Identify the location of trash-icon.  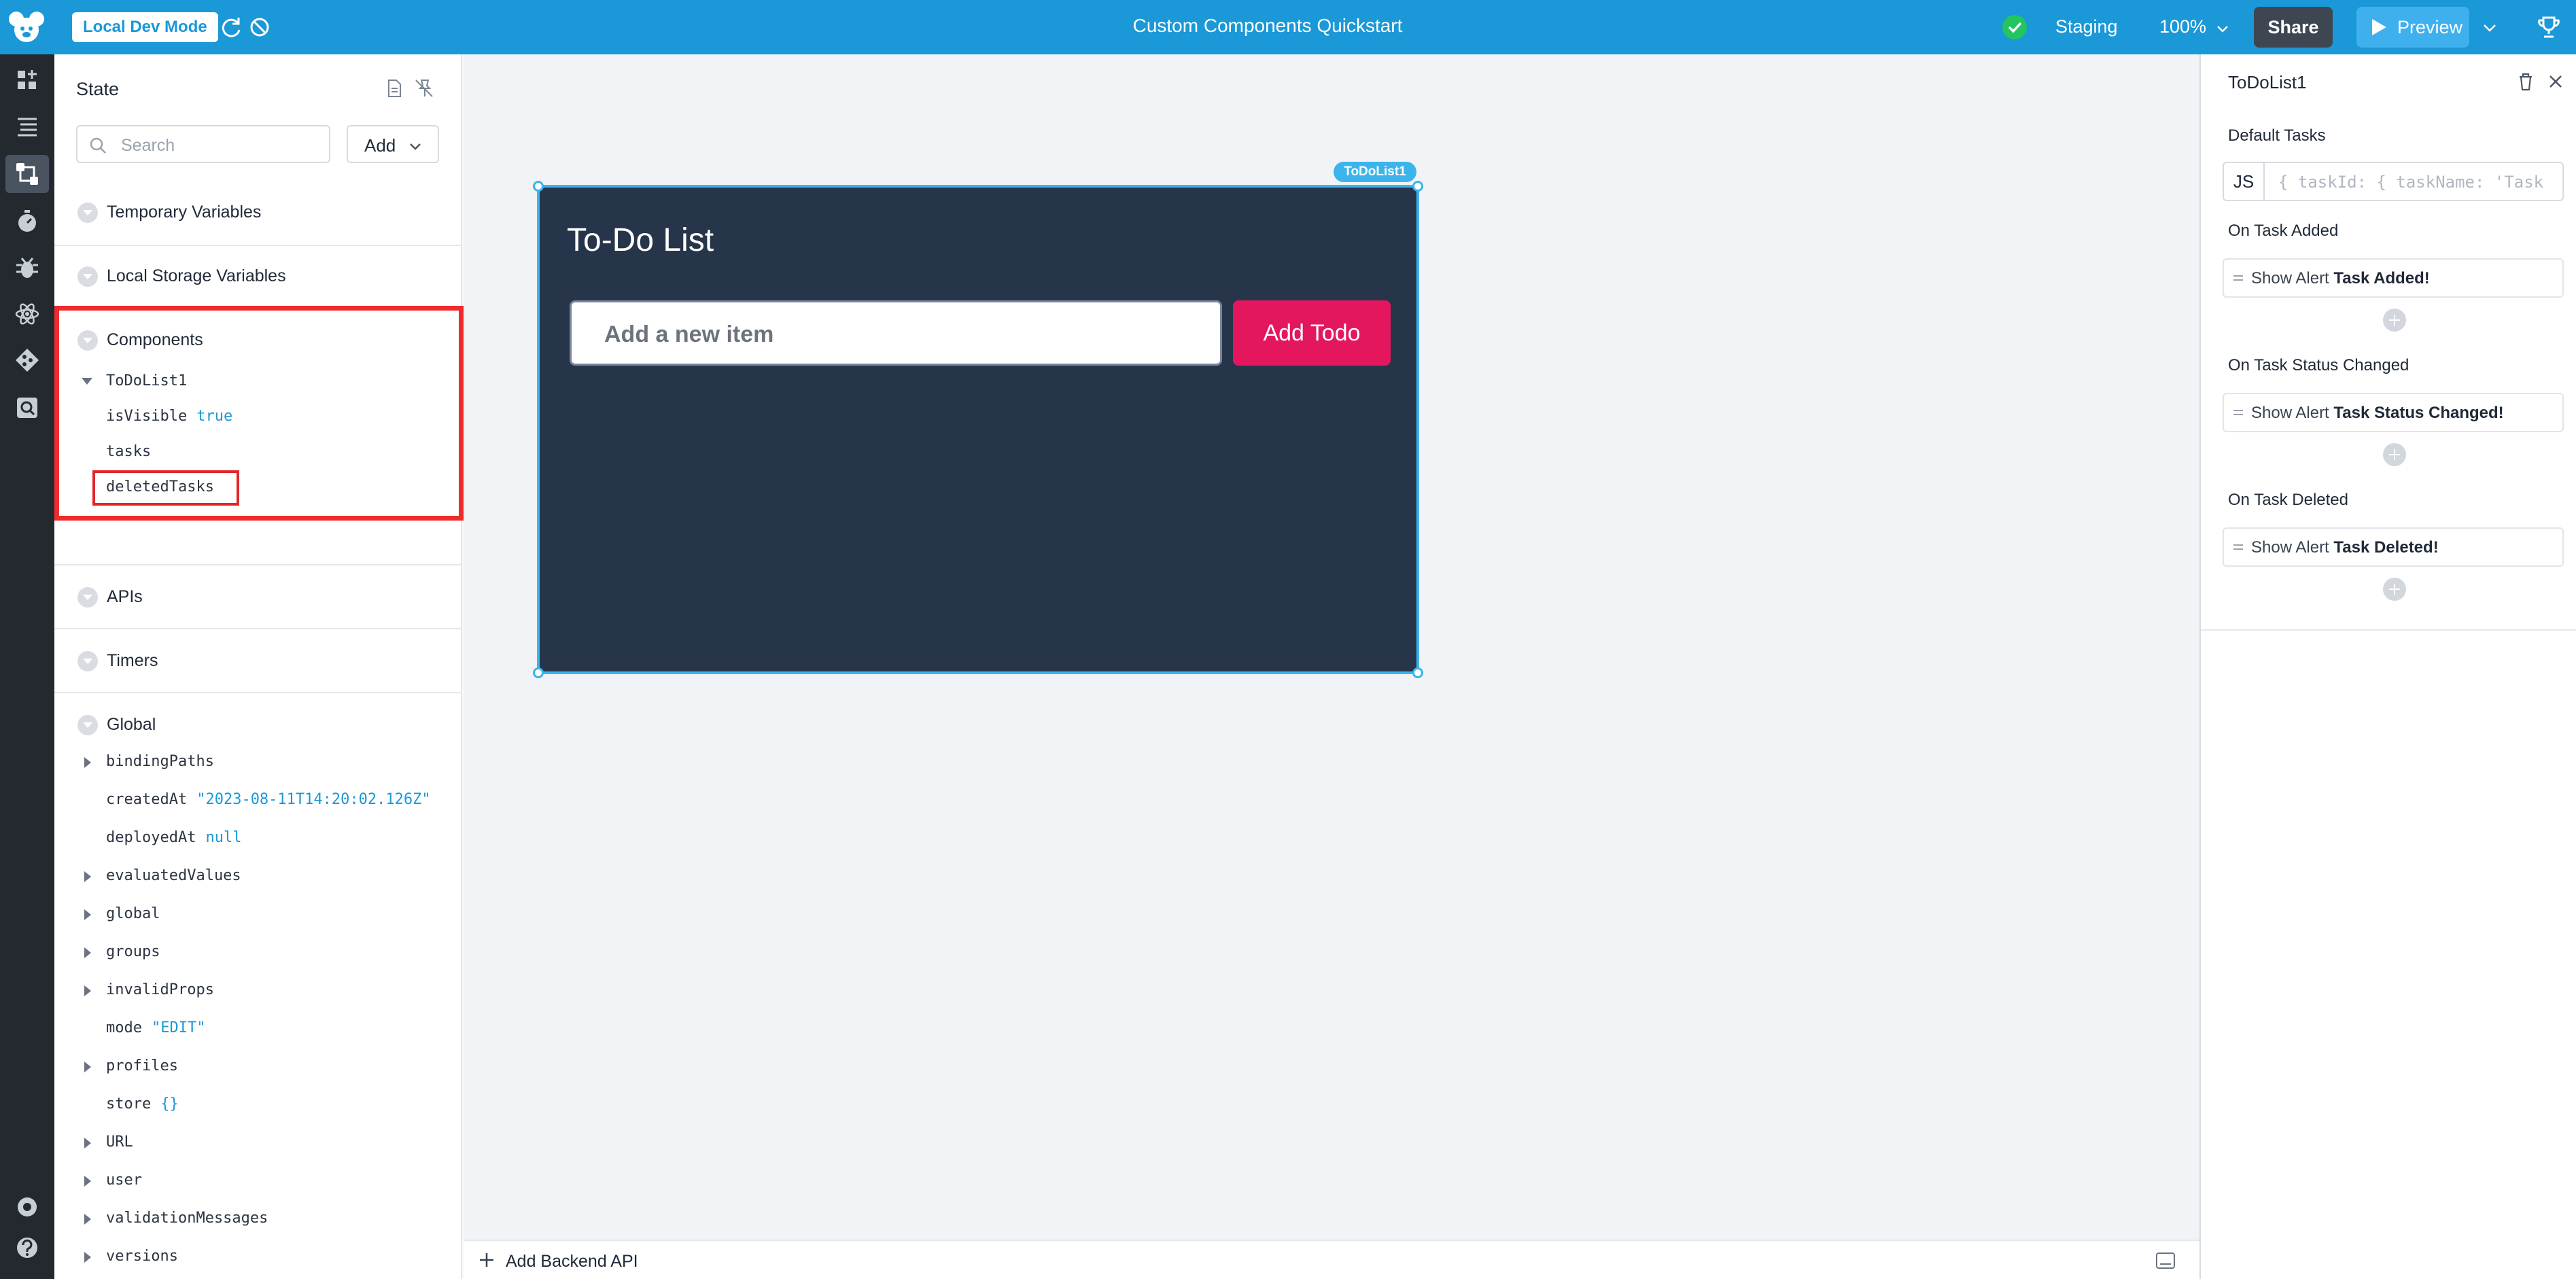
(2526, 82).